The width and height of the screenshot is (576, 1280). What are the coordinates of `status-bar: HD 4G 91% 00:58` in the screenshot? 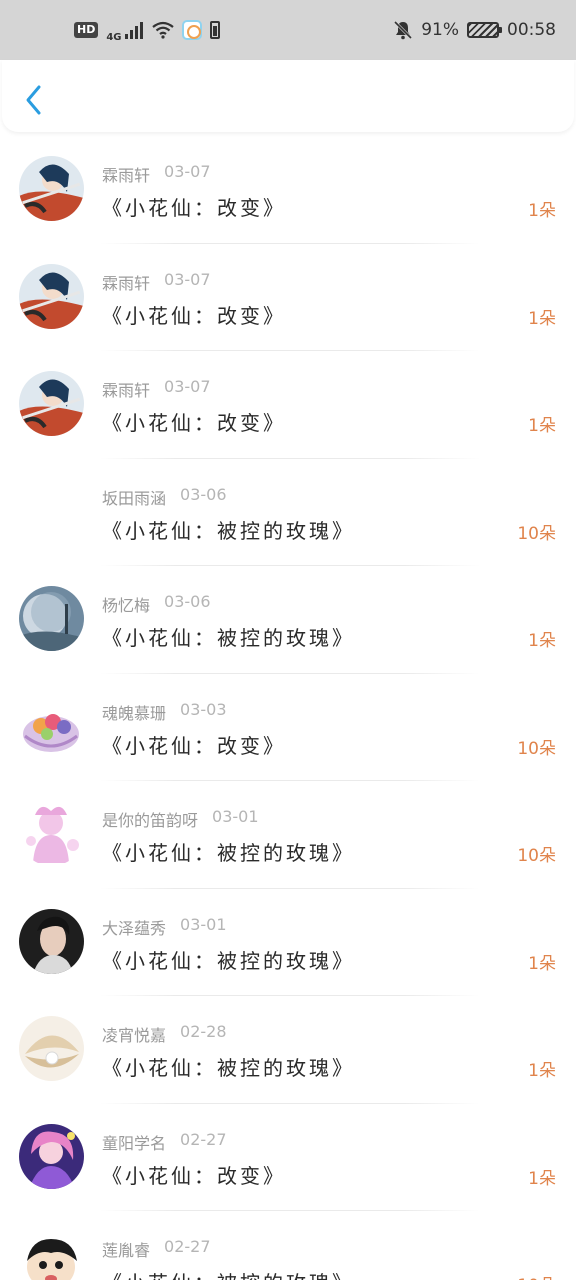 It's located at (288, 30).